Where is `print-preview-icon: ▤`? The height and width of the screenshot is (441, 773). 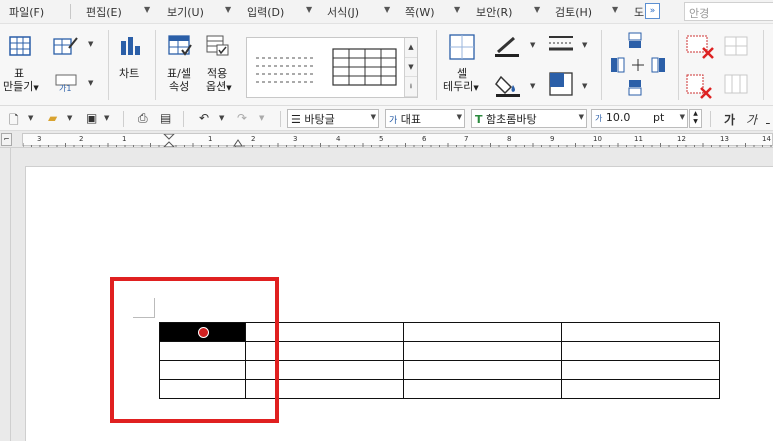 print-preview-icon: ▤ is located at coordinates (165, 118).